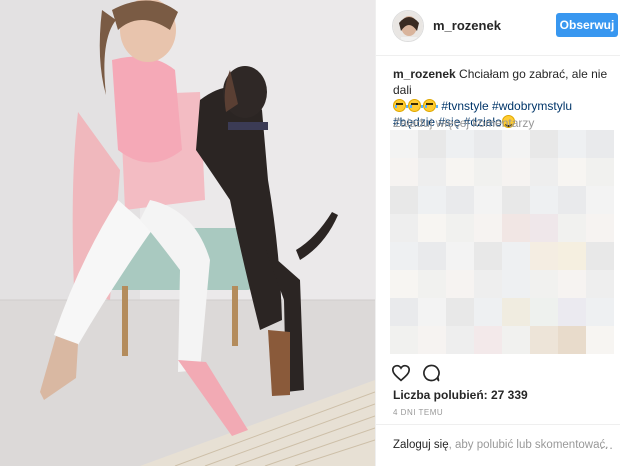  What do you see at coordinates (463, 123) in the screenshot?
I see `load-more-comments-link: Załaduj więcej komentarzy` at bounding box center [463, 123].